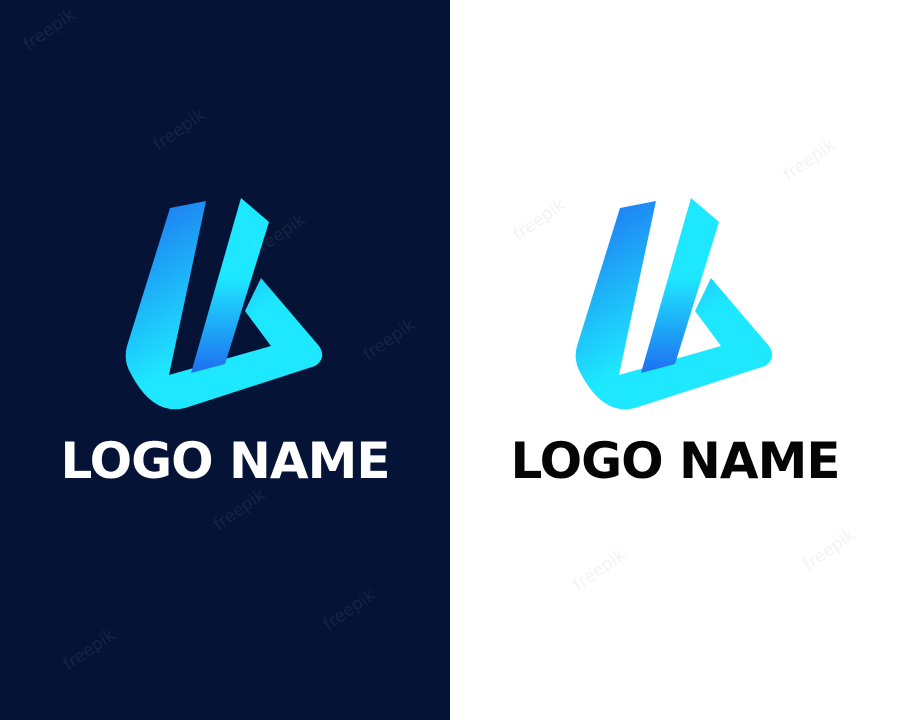 This screenshot has height=720, width=900. Describe the element at coordinates (225, 461) in the screenshot. I see `logo-name-dark: LOGO NAME` at that location.